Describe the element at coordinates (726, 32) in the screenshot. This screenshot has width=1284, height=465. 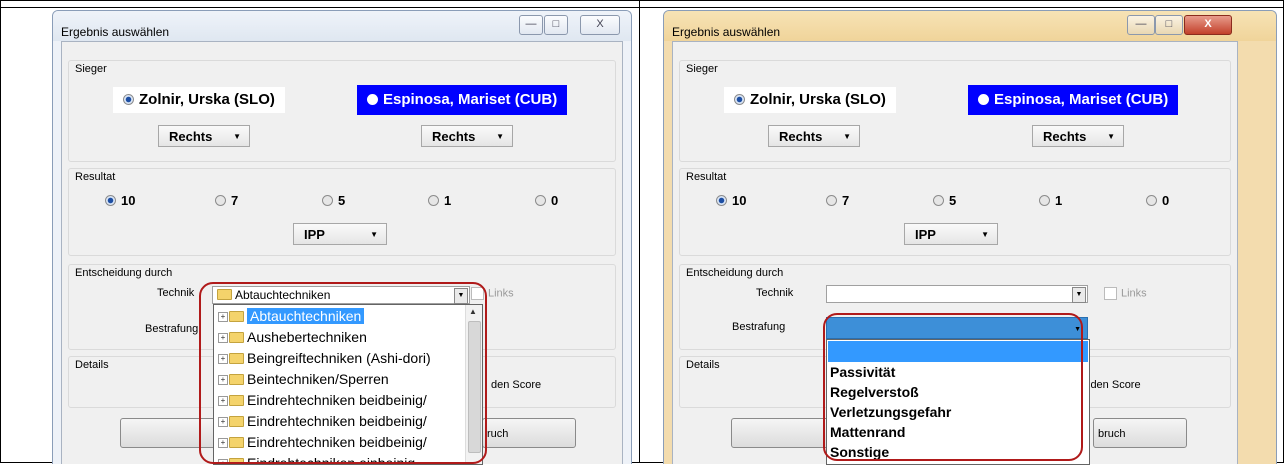
I see `right-window-title: Ergebnis auswählen` at that location.